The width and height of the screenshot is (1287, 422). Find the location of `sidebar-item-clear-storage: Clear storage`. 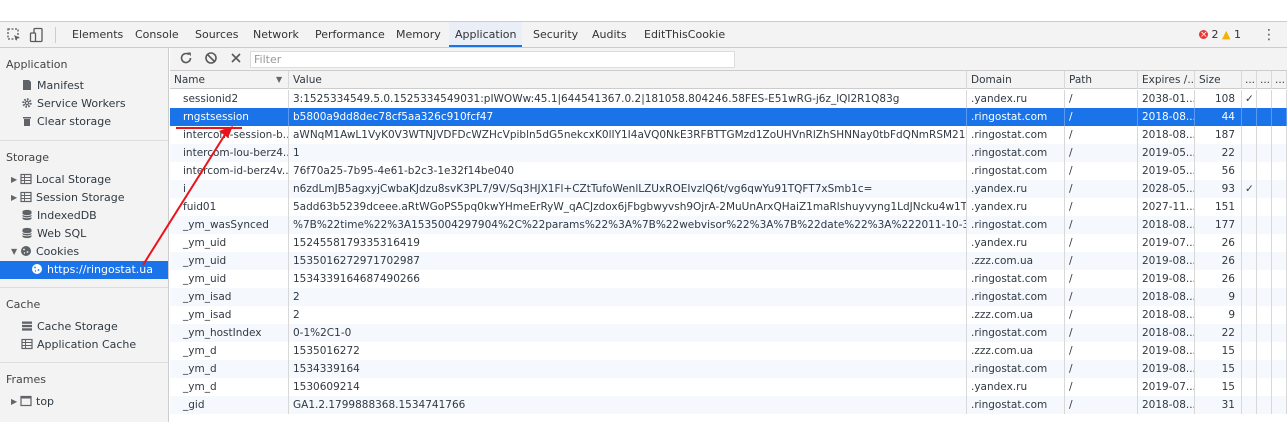

sidebar-item-clear-storage: Clear storage is located at coordinates (66, 122).